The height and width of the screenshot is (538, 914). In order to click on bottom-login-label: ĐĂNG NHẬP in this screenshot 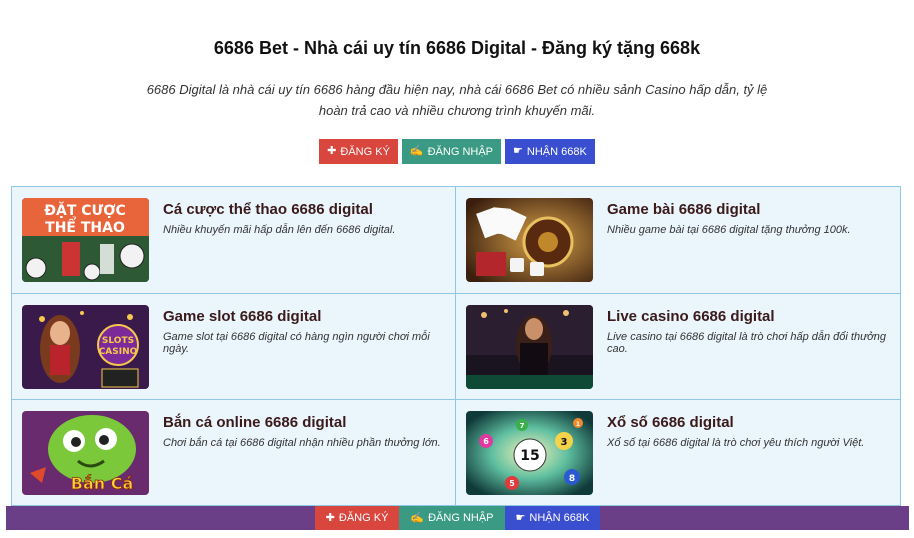, I will do `click(461, 518)`.